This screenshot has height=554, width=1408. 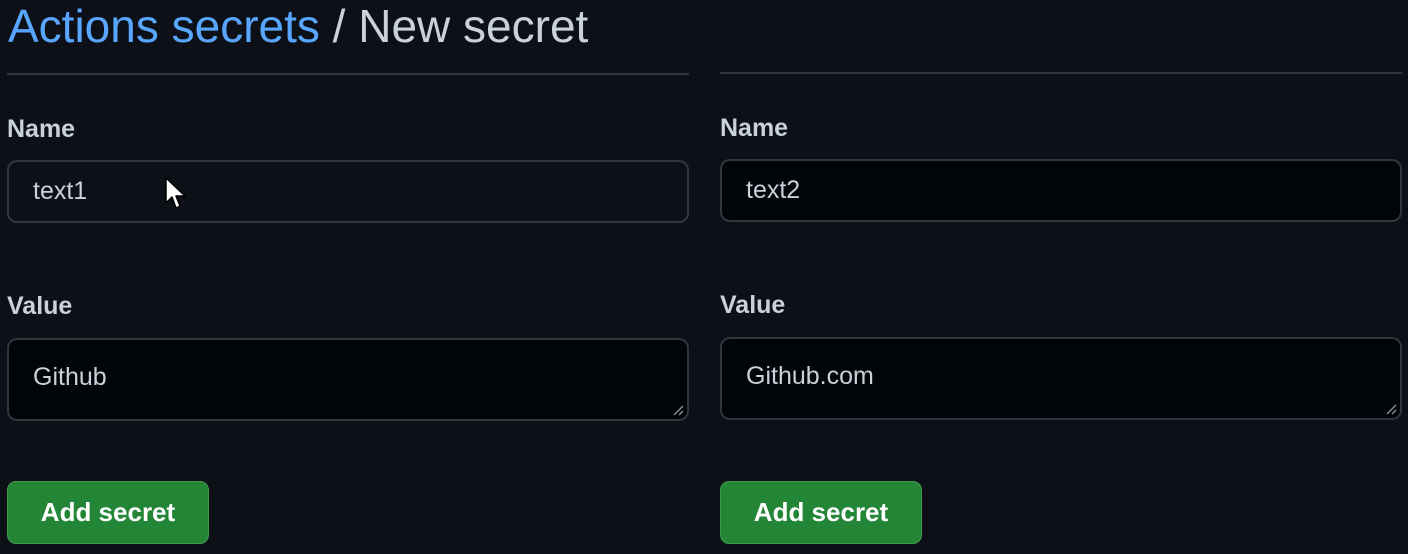 What do you see at coordinates (1061, 378) in the screenshot?
I see `value-textarea: Github.com` at bounding box center [1061, 378].